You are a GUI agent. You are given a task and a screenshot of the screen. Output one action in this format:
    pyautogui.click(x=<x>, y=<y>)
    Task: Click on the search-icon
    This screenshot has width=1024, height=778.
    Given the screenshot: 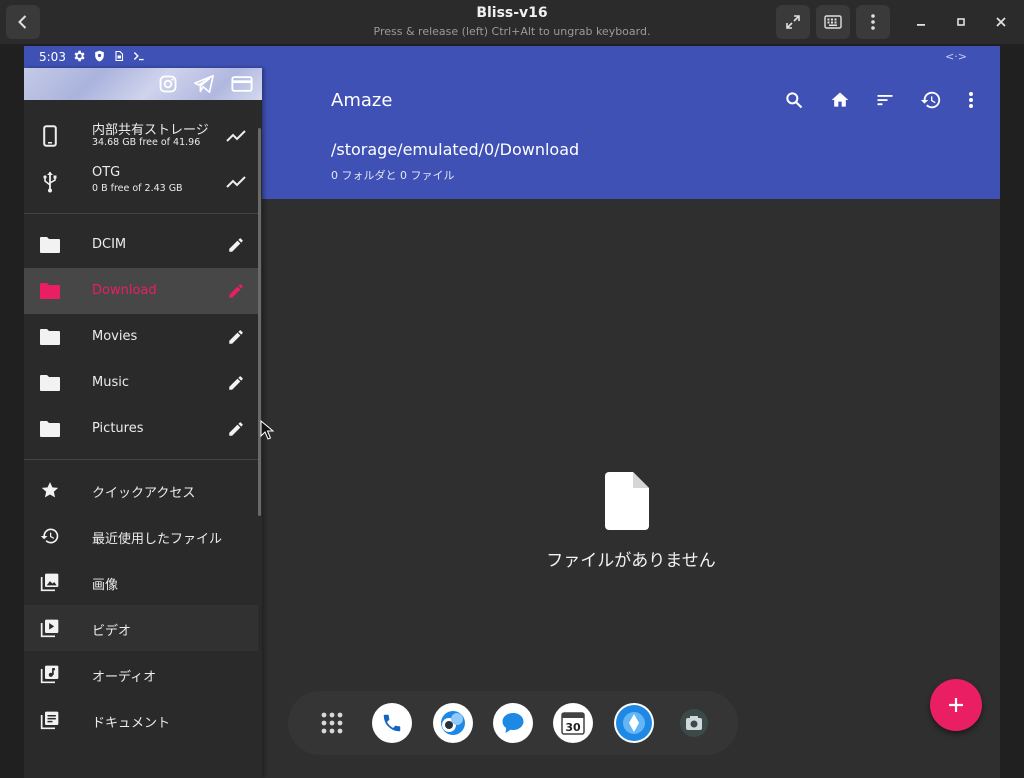 What is the action you would take?
    pyautogui.click(x=794, y=100)
    